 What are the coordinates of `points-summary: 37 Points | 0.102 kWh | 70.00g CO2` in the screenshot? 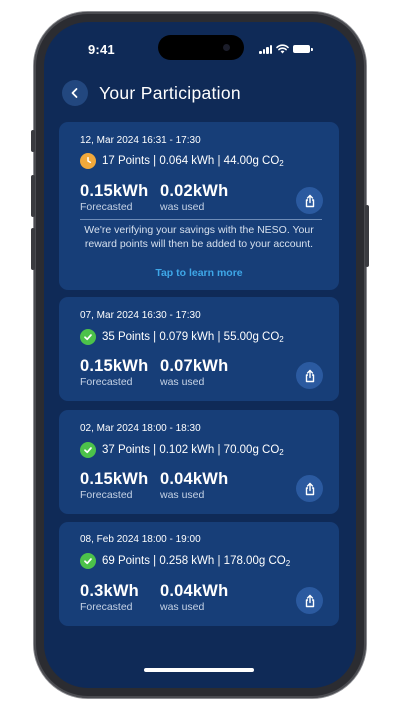 It's located at (193, 450).